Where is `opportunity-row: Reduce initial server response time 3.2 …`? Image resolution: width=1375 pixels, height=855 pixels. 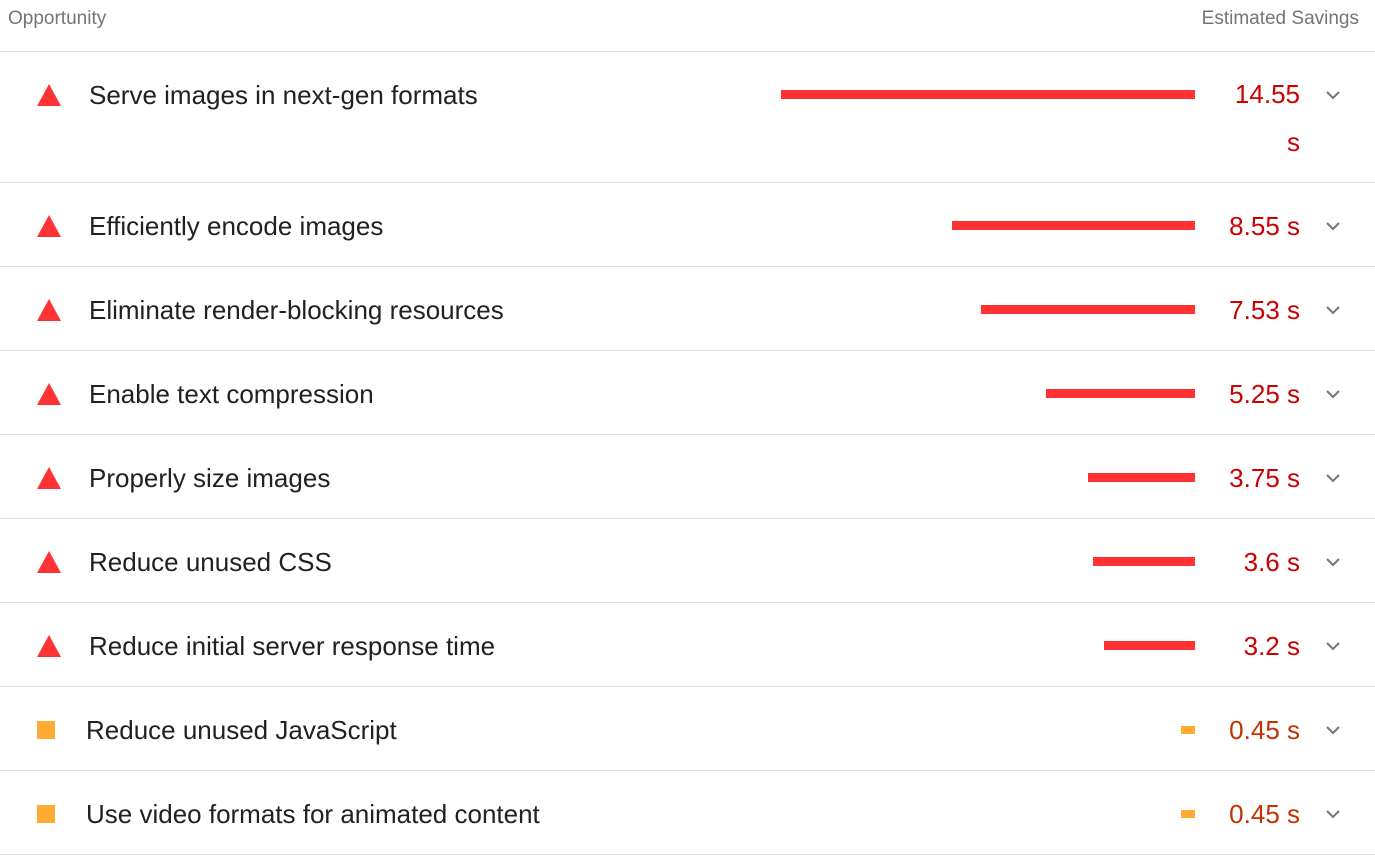 opportunity-row: Reduce initial server response time 3.2 … is located at coordinates (687, 645).